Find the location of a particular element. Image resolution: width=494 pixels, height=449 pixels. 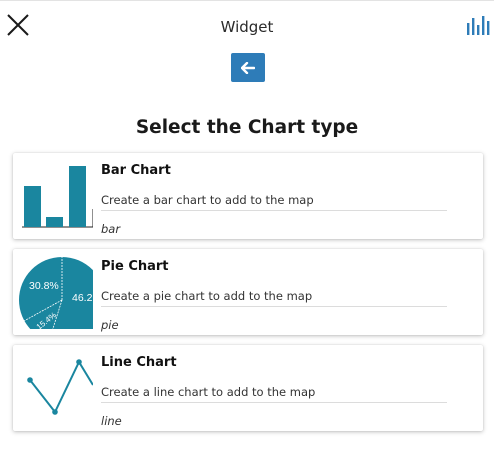

back-button is located at coordinates (248, 67).